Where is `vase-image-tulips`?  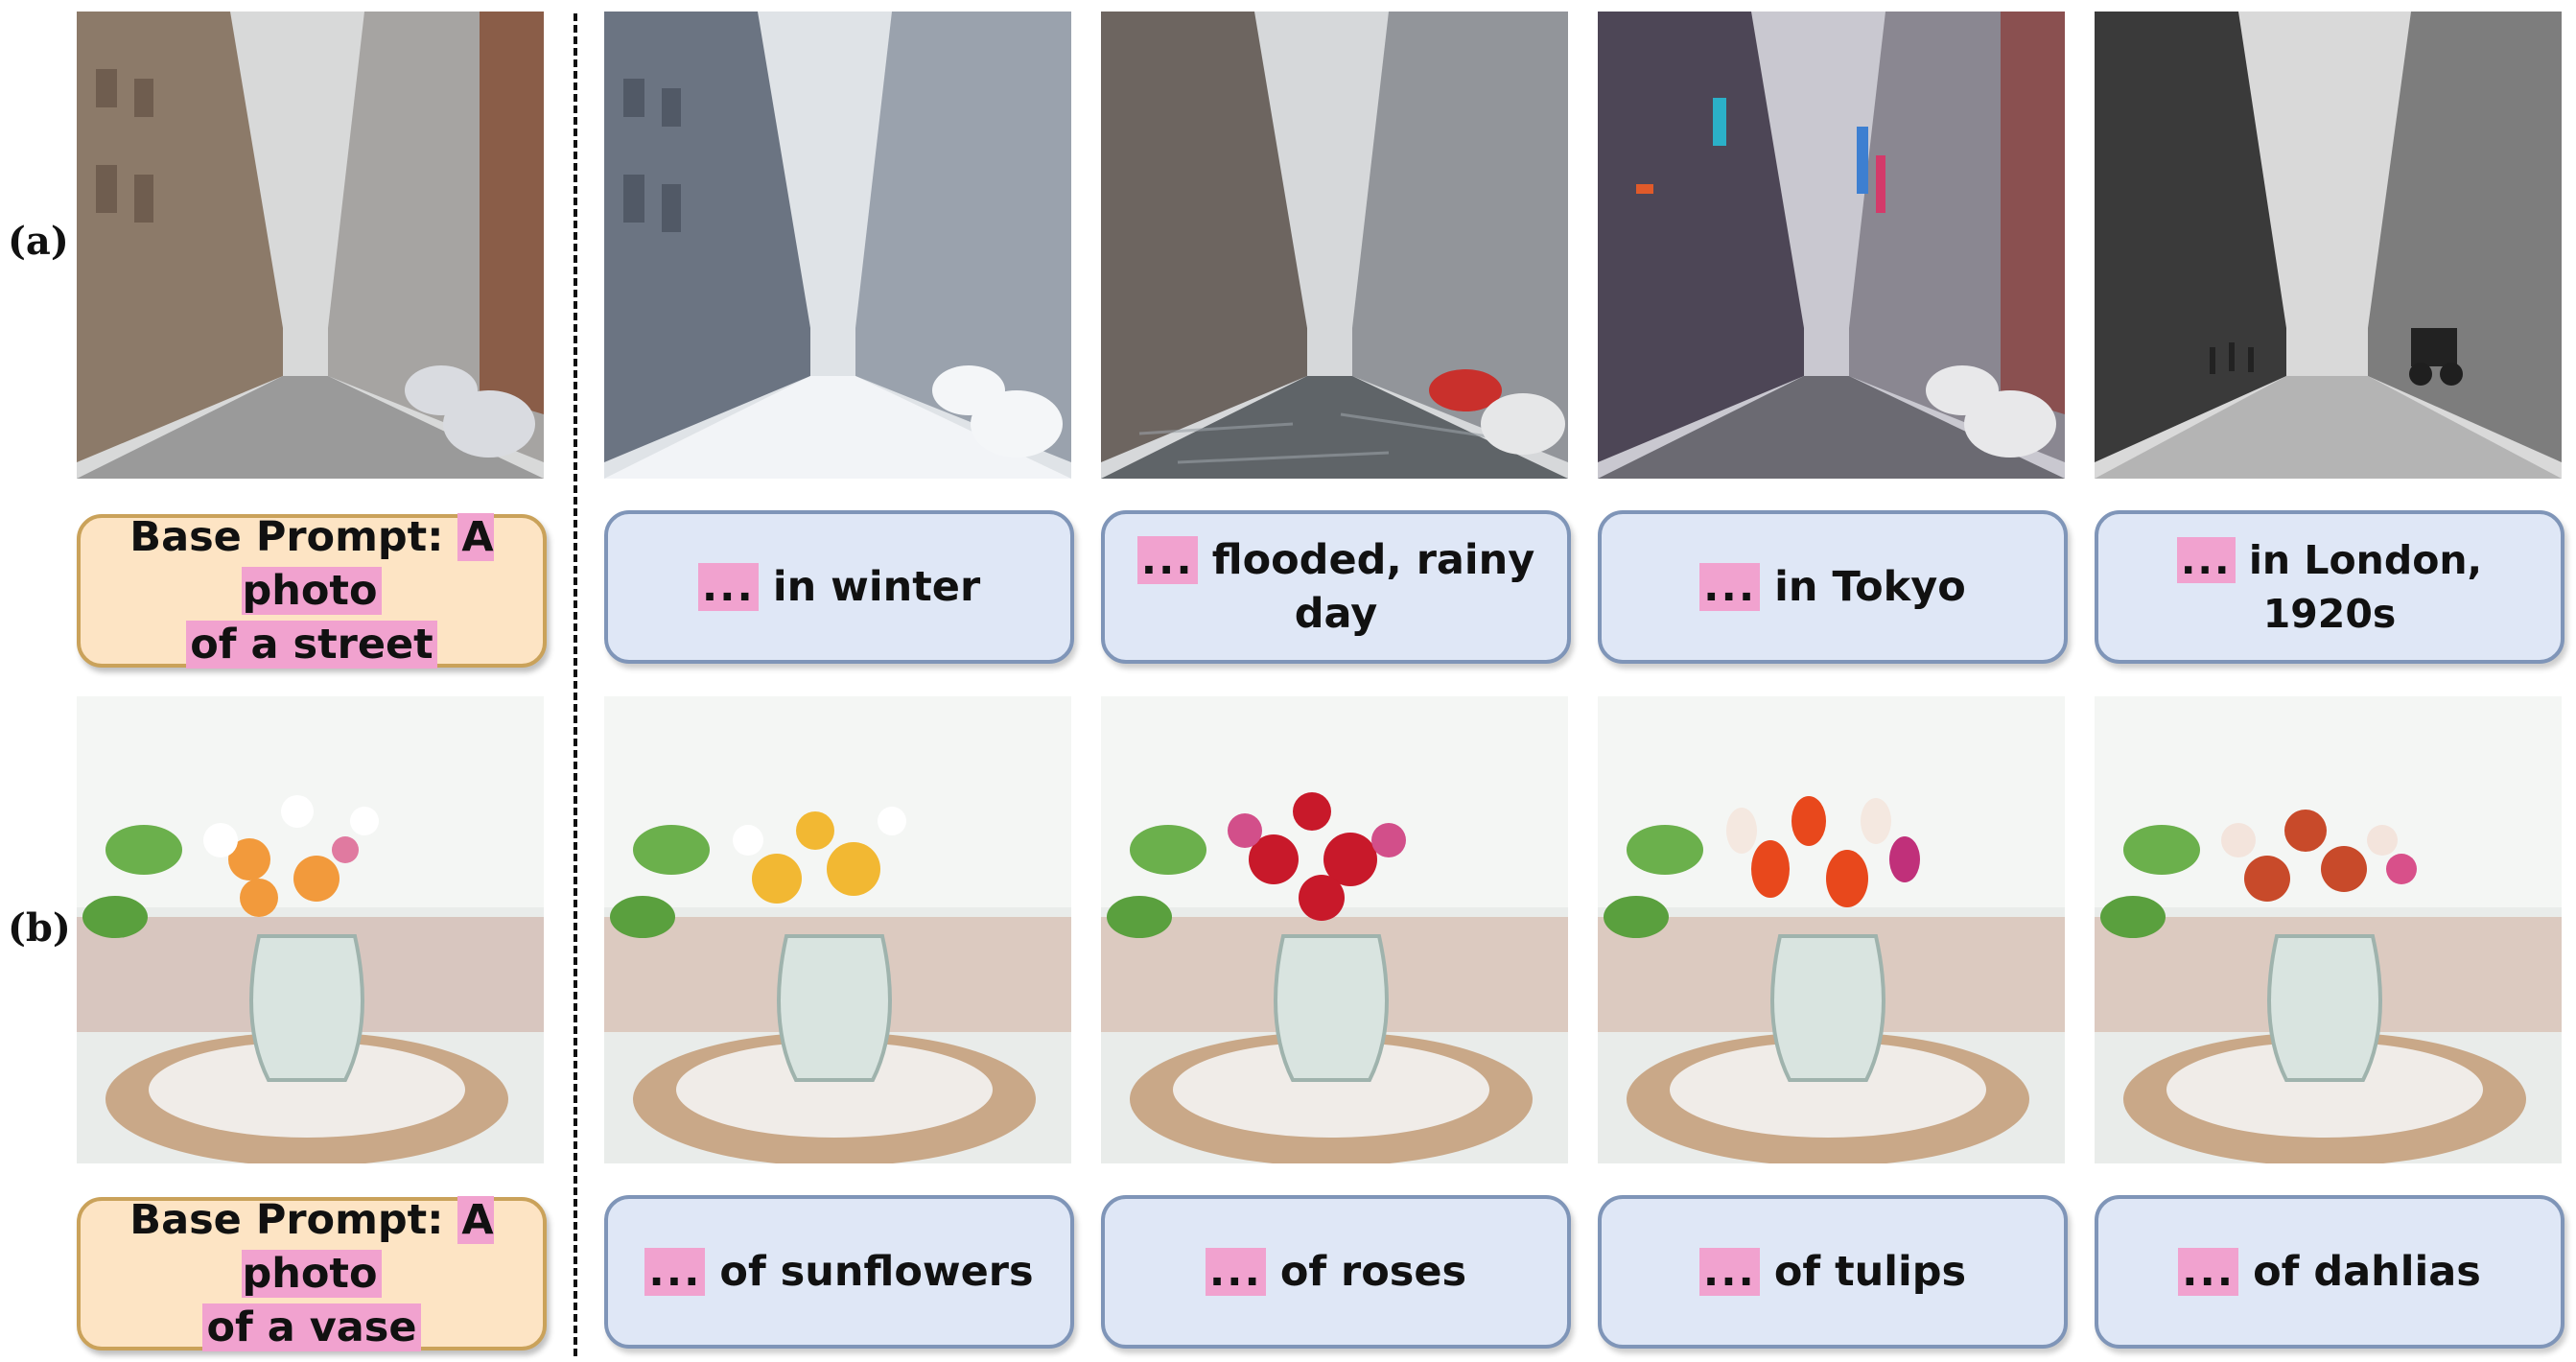 vase-image-tulips is located at coordinates (1831, 930).